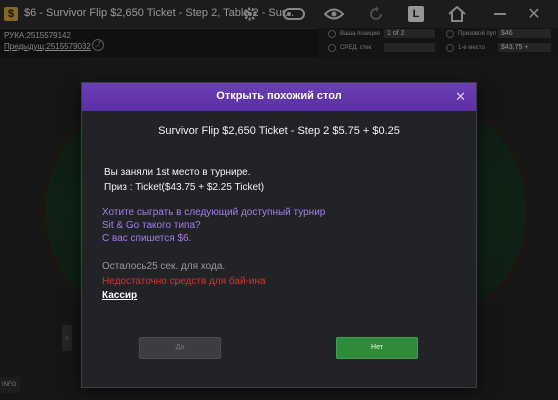 The width and height of the screenshot is (558, 400). Describe the element at coordinates (147, 238) in the screenshot. I see `offer-line: С вас спишется $6.` at that location.